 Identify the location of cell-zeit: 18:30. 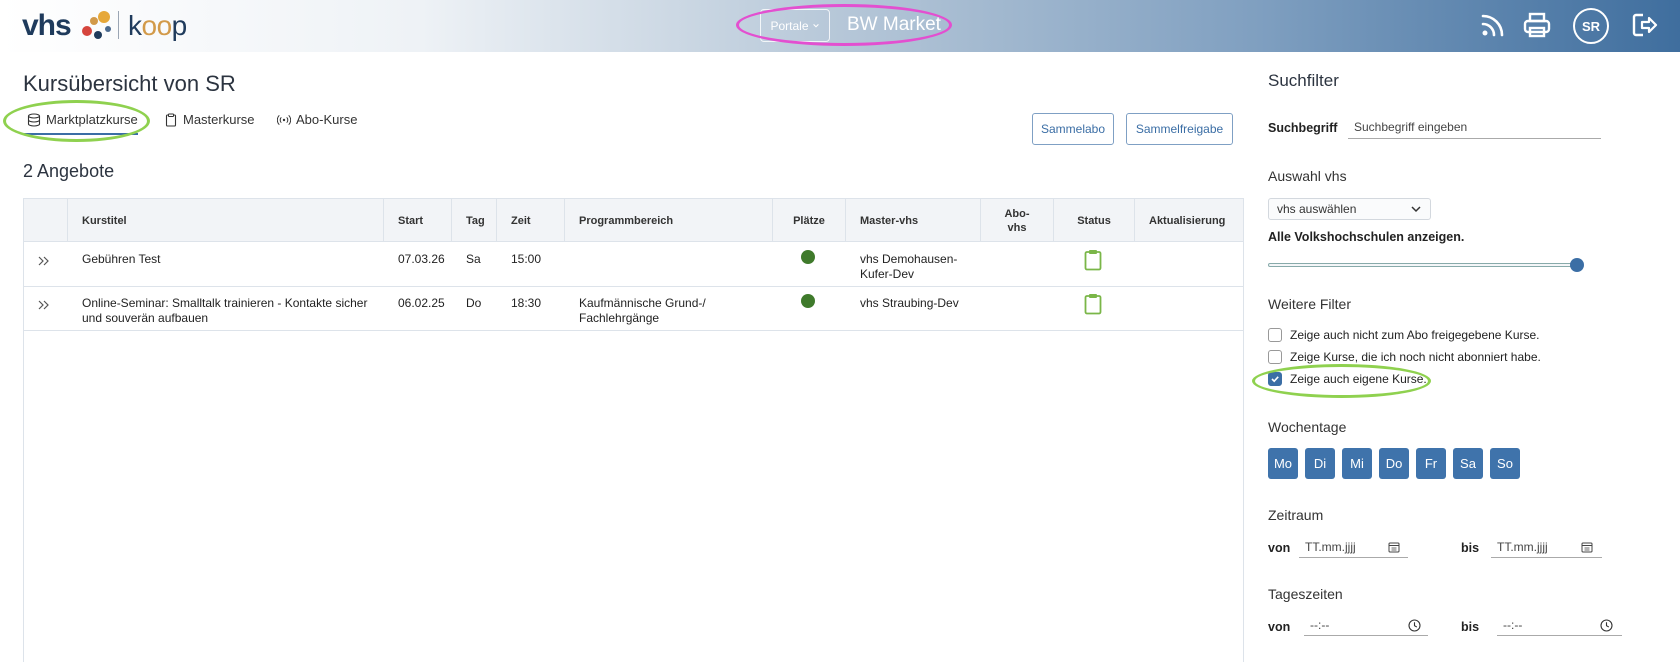
(526, 303).